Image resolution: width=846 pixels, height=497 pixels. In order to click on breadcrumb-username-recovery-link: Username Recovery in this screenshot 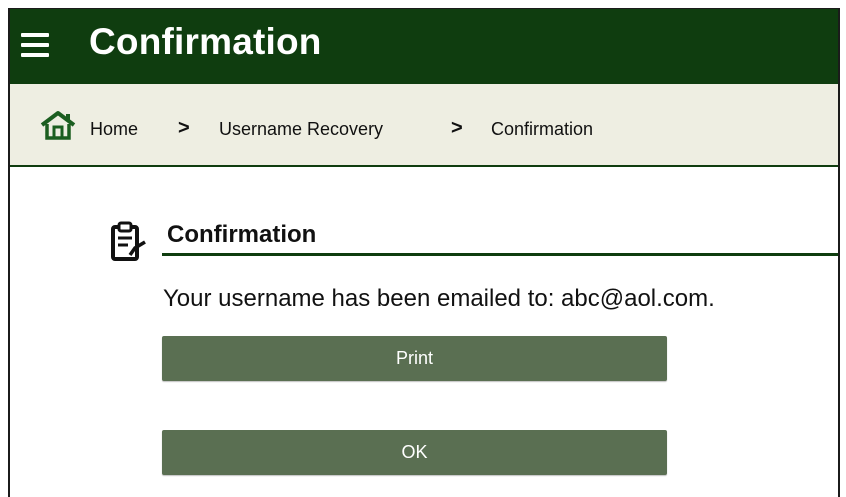, I will do `click(301, 129)`.